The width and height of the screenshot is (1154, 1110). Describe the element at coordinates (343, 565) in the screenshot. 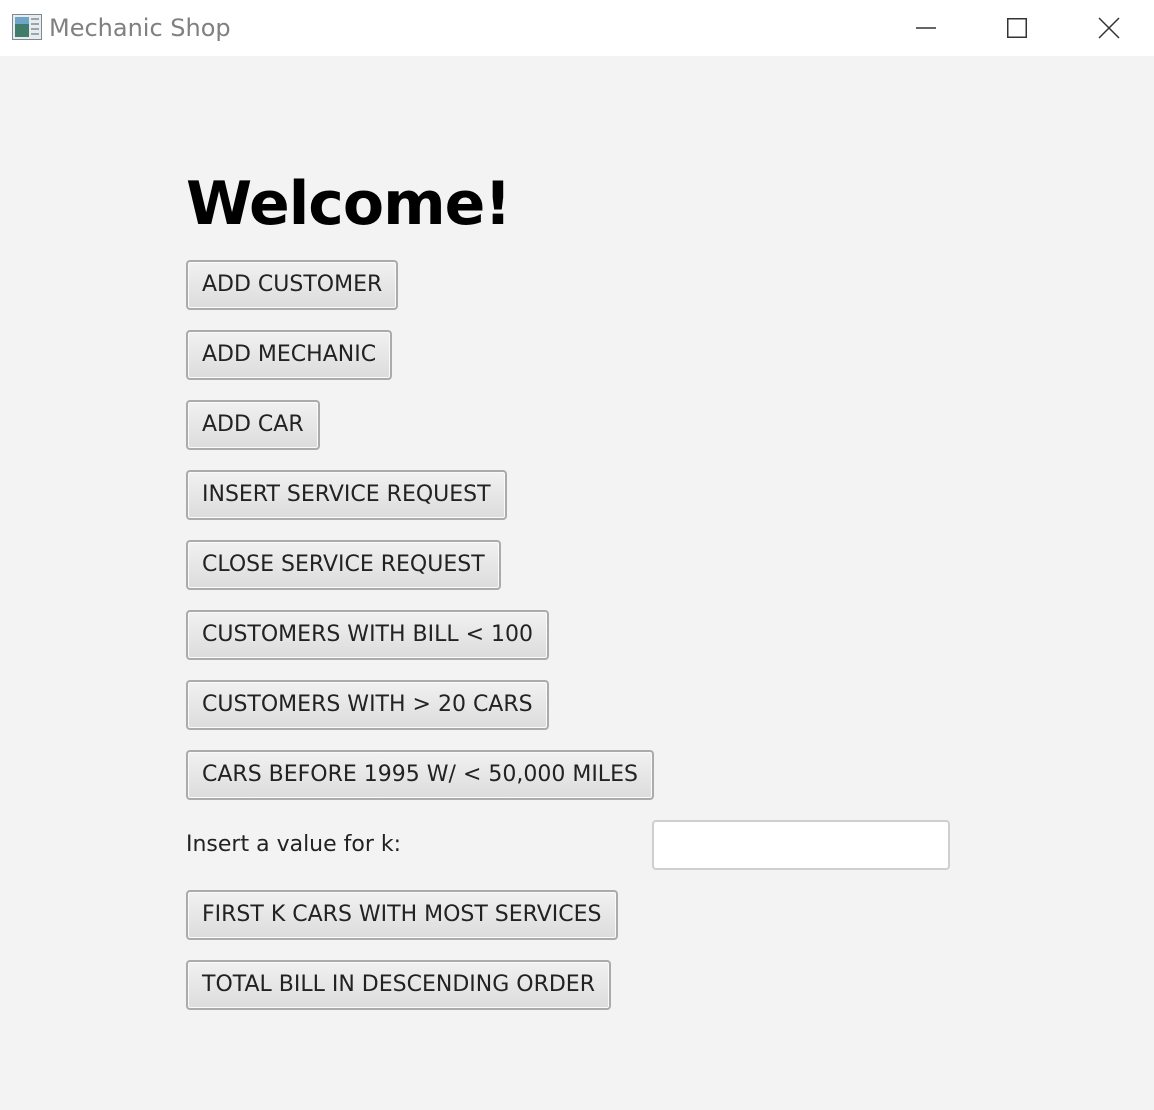

I see `close-service-request-button: CLOSE SERVICE REQUEST` at that location.